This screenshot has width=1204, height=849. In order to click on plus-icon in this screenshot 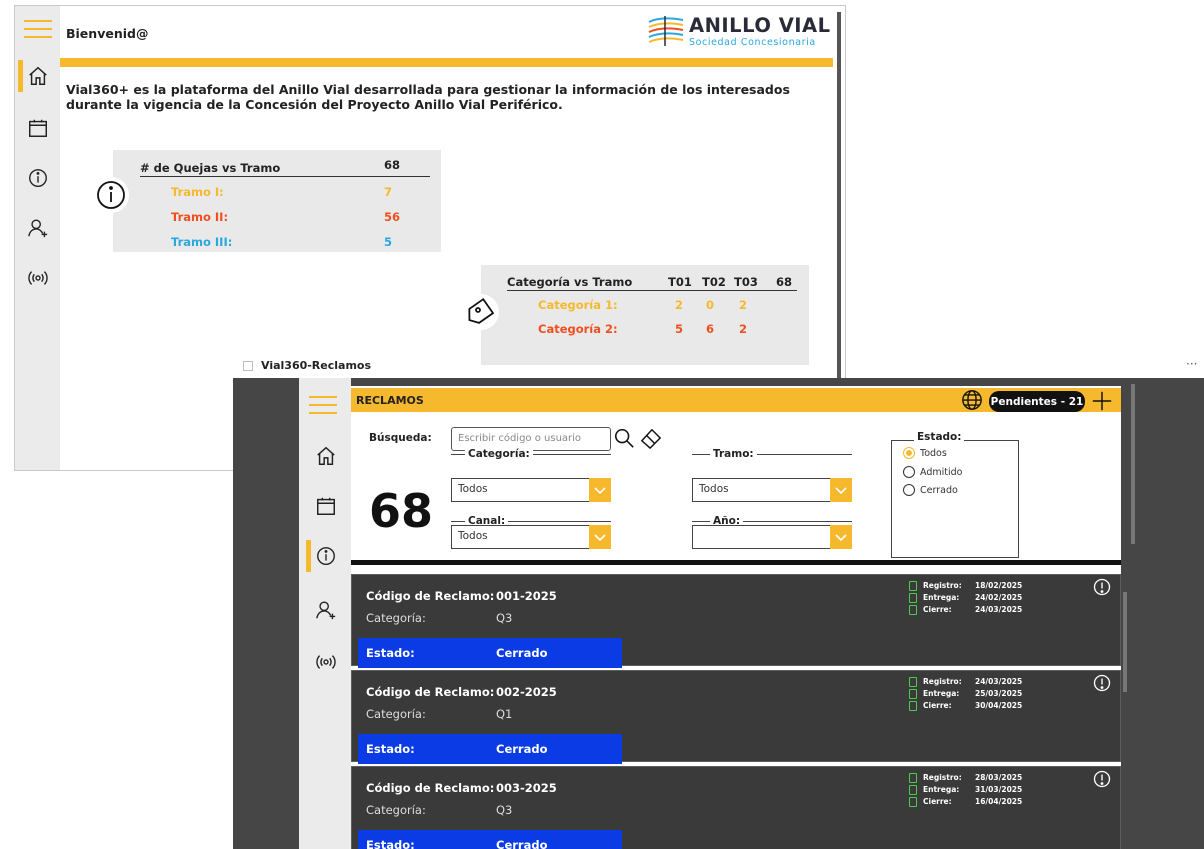, I will do `click(1102, 401)`.